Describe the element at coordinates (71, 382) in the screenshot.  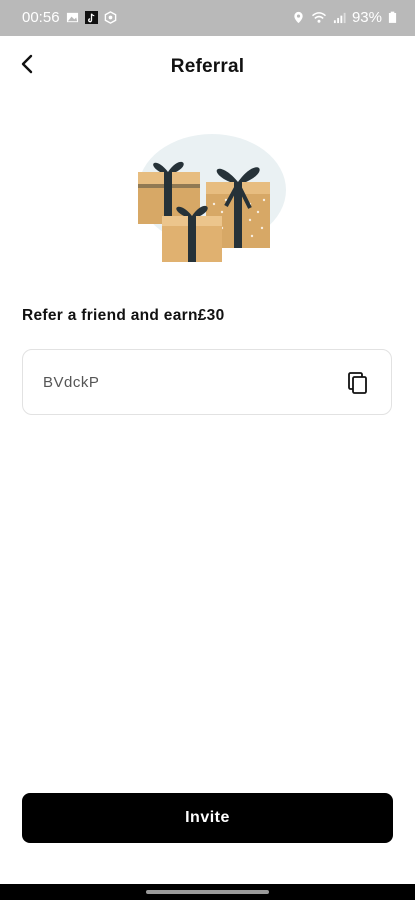
I see `referral-code: BVdckP` at that location.